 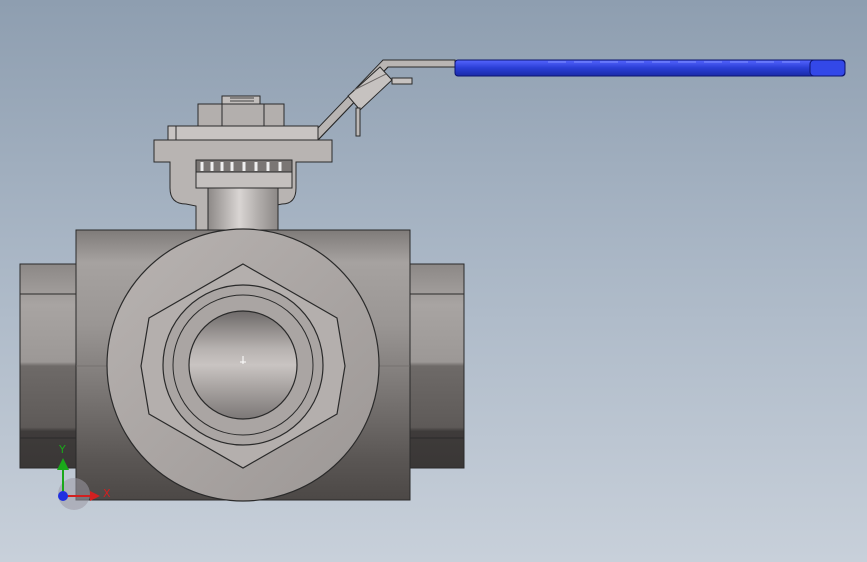 I want to click on stem-assembly, so click(x=243, y=118).